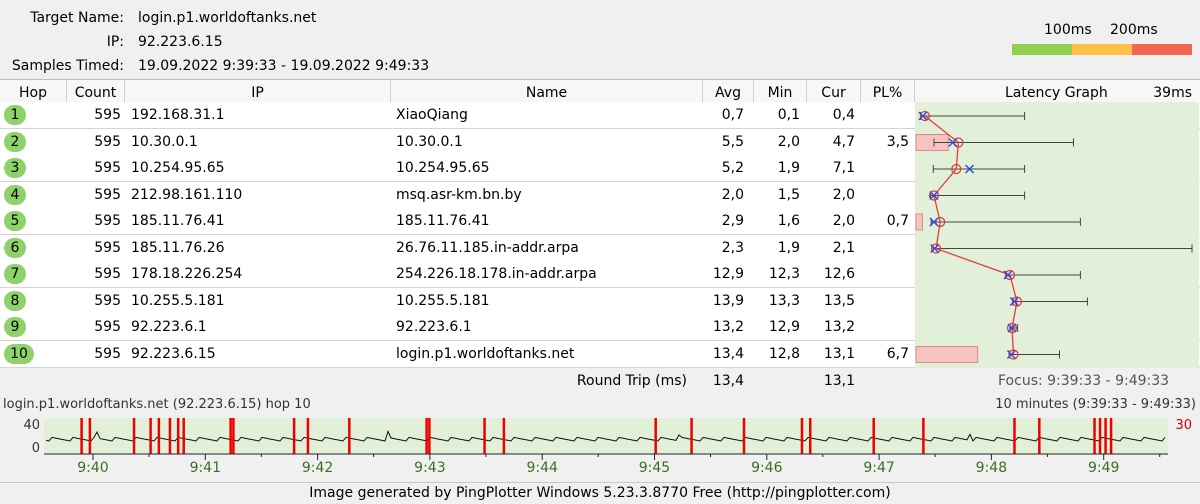 The image size is (1200, 504). Describe the element at coordinates (487, 247) in the screenshot. I see `cell-name: 26.76.11.185.in-addr.arpa` at that location.